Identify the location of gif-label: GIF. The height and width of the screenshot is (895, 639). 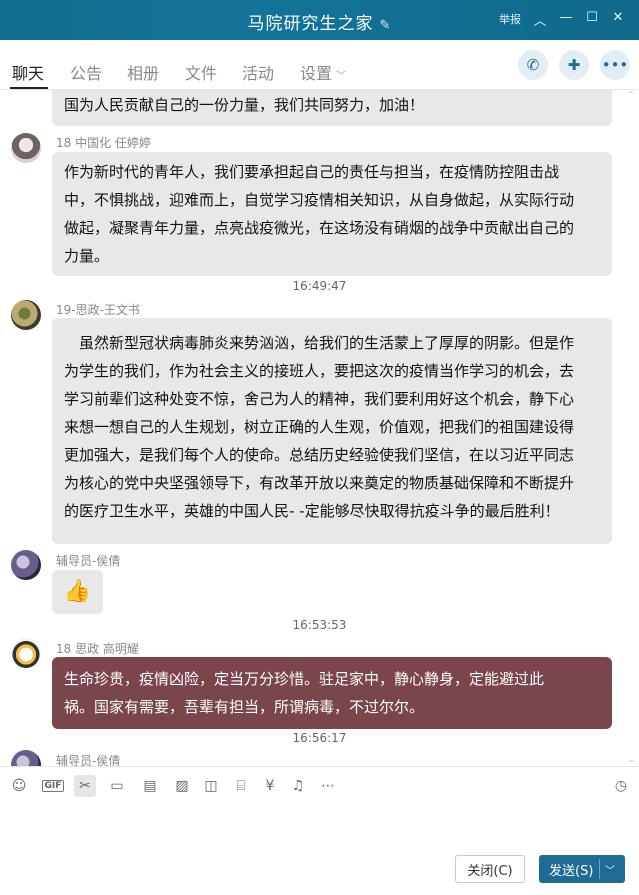
(53, 786).